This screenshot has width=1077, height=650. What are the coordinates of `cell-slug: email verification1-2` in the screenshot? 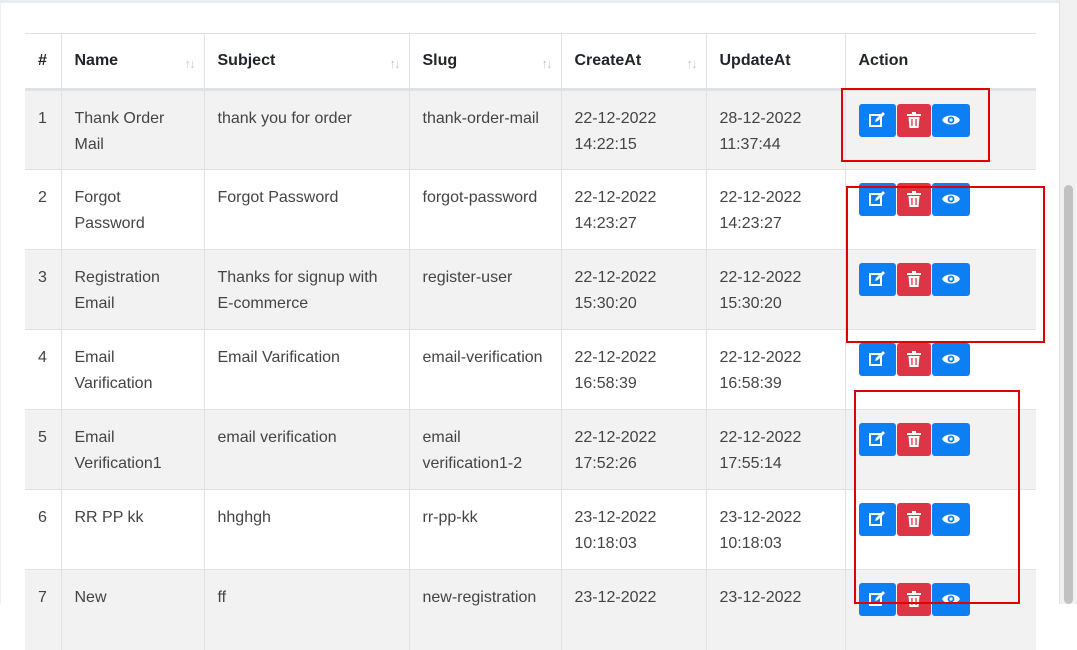 It's located at (485, 449).